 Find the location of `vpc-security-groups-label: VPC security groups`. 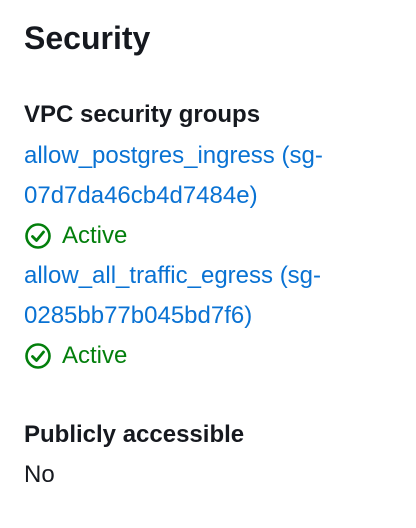

vpc-security-groups-label: VPC security groups is located at coordinates (142, 114).